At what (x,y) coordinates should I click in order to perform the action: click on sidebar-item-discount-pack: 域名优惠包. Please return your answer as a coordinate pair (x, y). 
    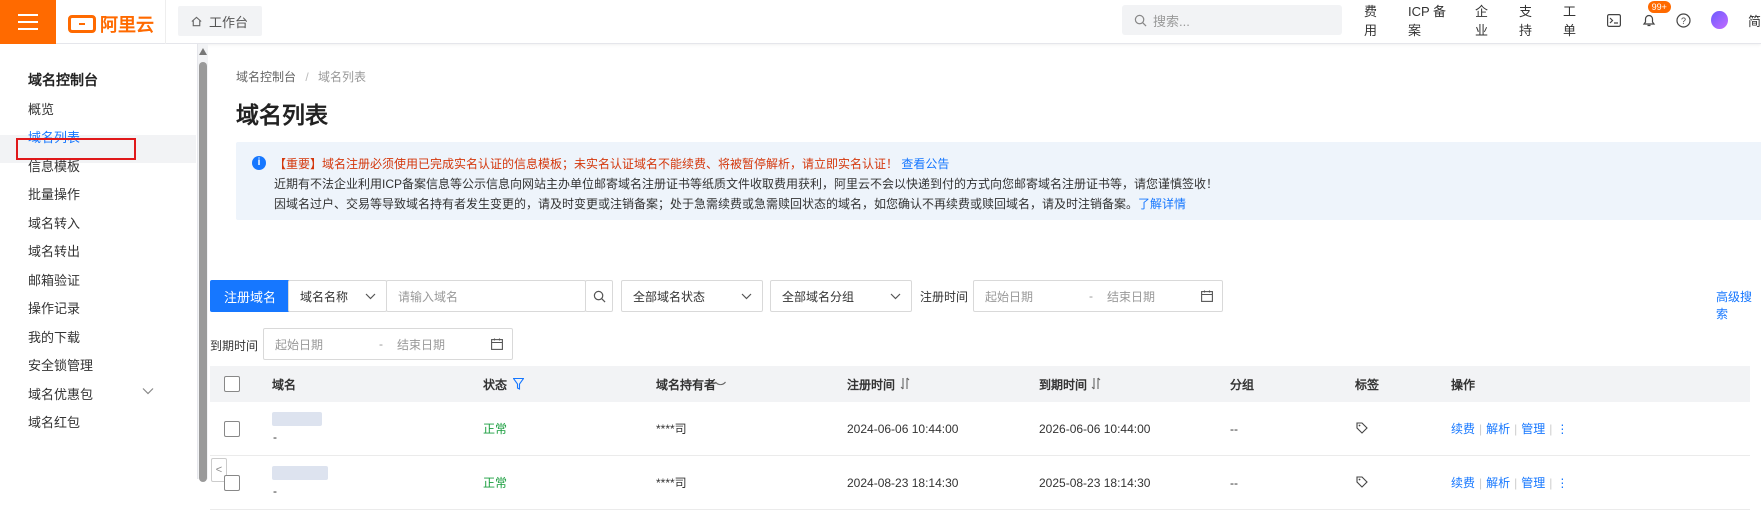
    Looking at the image, I should click on (60, 393).